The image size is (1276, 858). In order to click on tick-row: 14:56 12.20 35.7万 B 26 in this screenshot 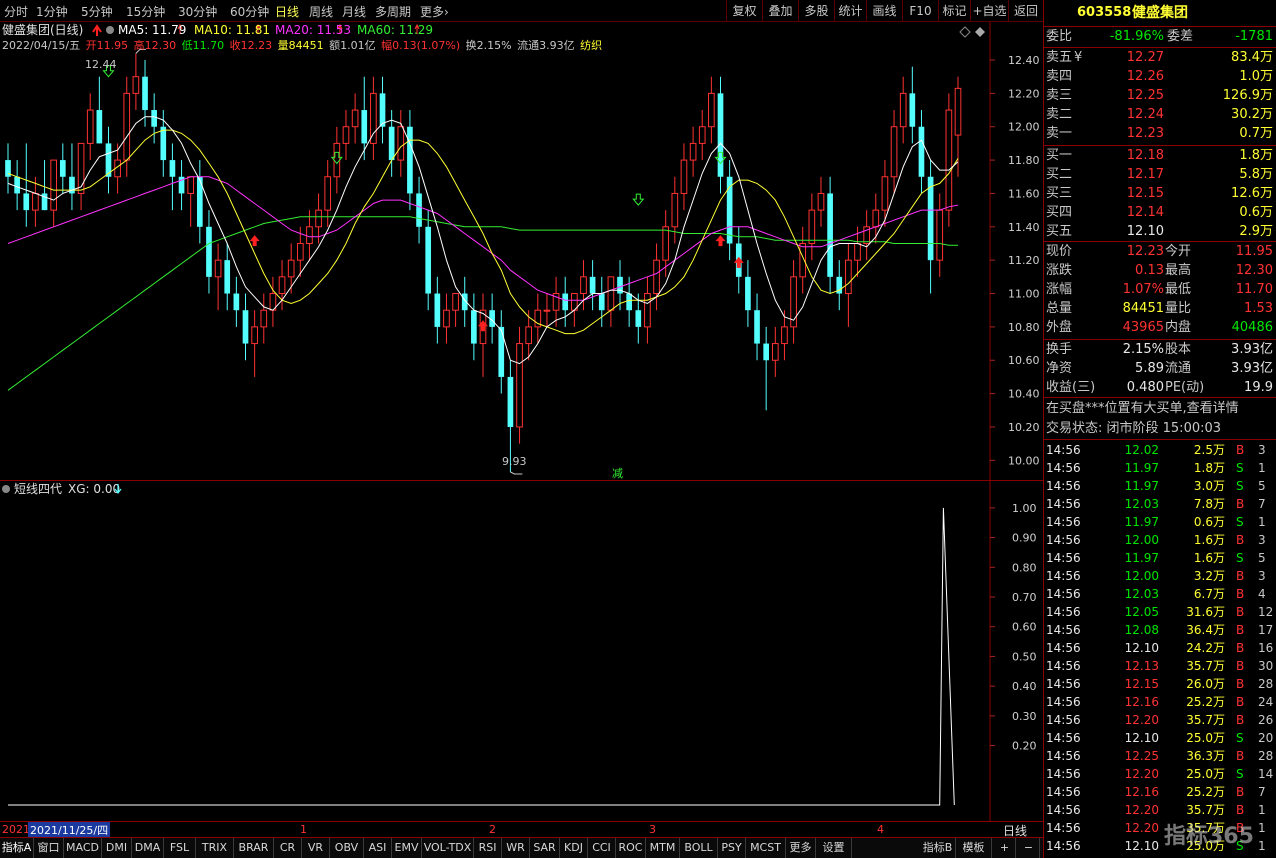, I will do `click(1160, 720)`.